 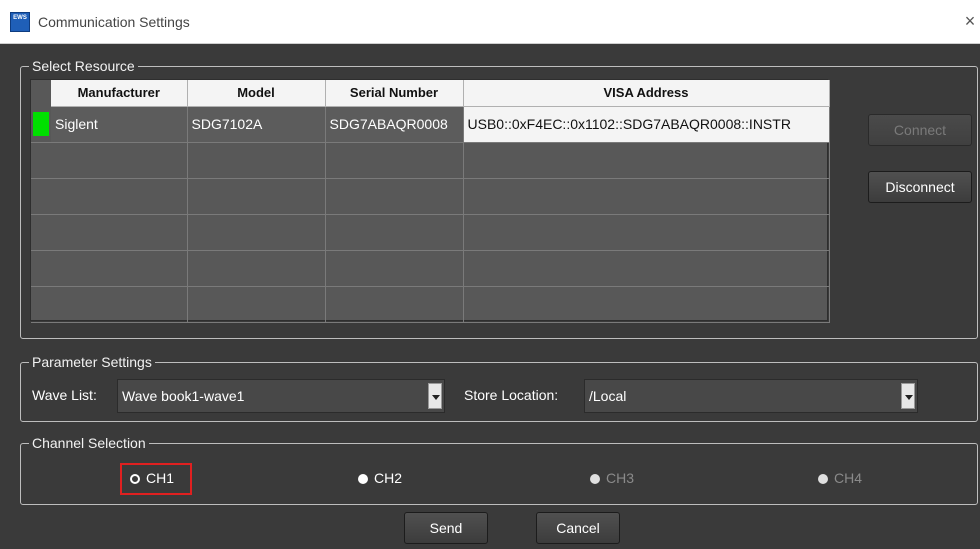 I want to click on connect-button: Connect, so click(x=920, y=130).